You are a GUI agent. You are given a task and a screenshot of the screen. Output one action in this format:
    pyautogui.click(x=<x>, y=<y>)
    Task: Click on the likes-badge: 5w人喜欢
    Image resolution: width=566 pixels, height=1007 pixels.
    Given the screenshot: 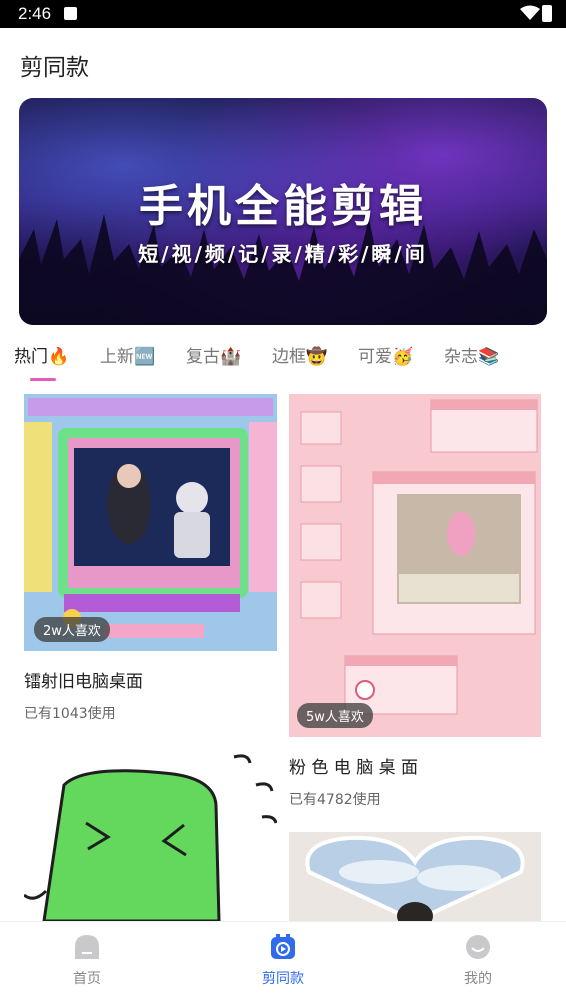 What is the action you would take?
    pyautogui.click(x=335, y=715)
    